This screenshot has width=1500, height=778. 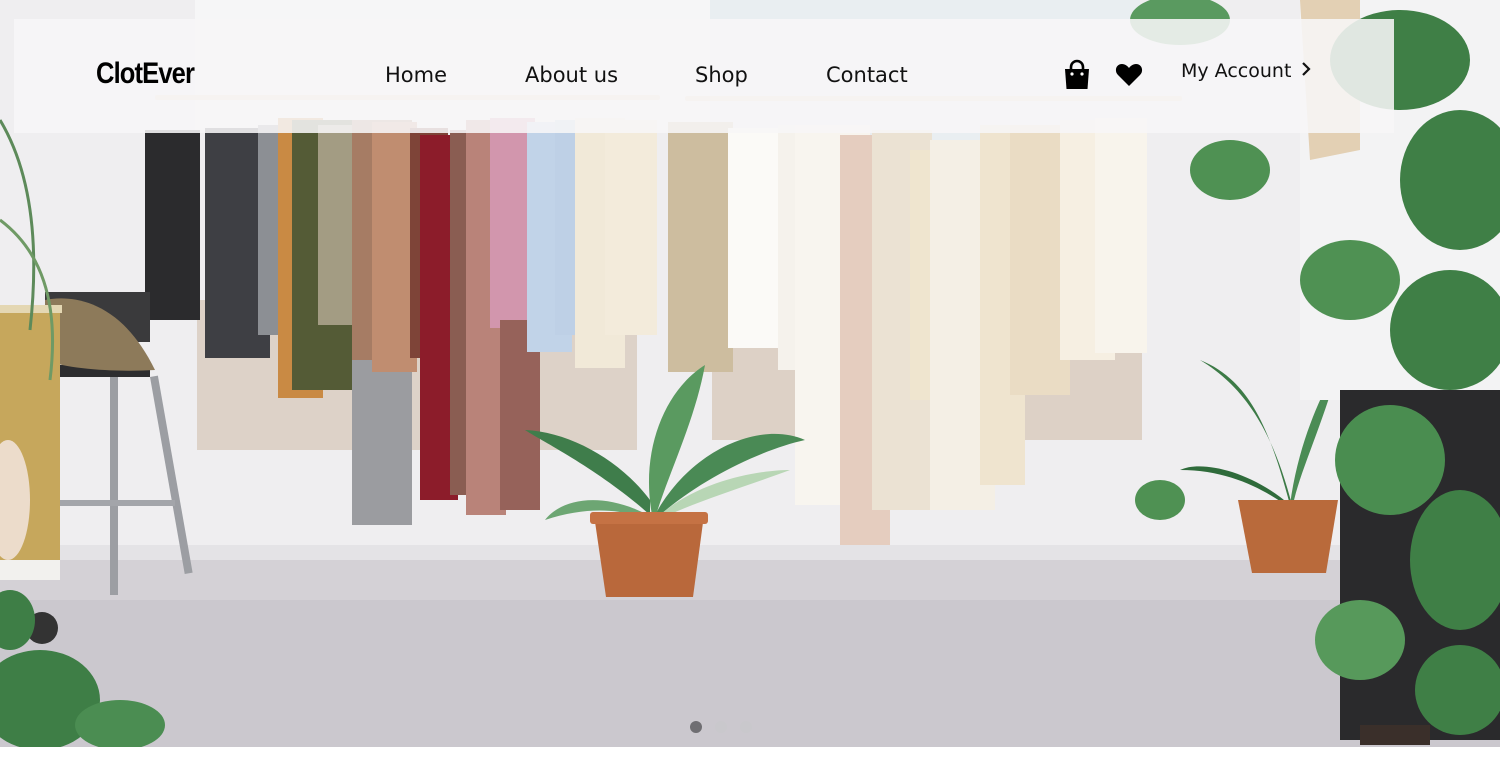 I want to click on carousel-dots, so click(x=721, y=727).